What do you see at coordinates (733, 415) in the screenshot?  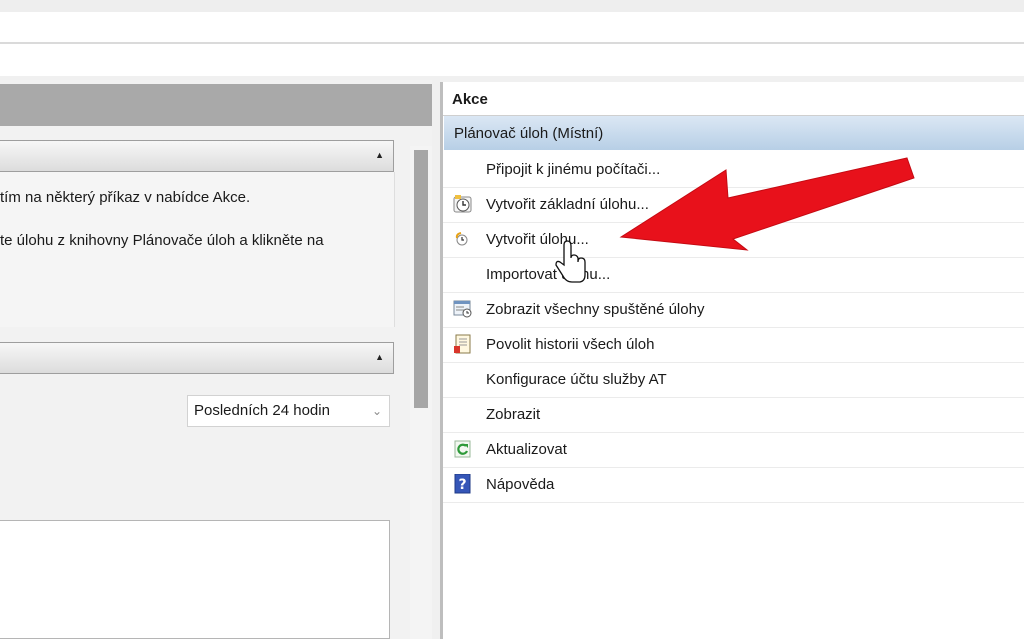 I see `action-view: Zobrazit` at bounding box center [733, 415].